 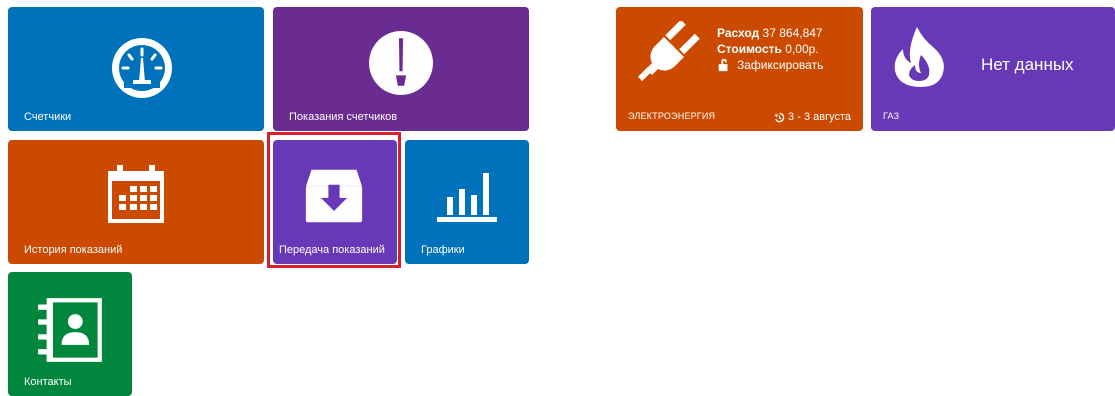 I want to click on tile-meters: Счетчики, so click(x=136, y=69).